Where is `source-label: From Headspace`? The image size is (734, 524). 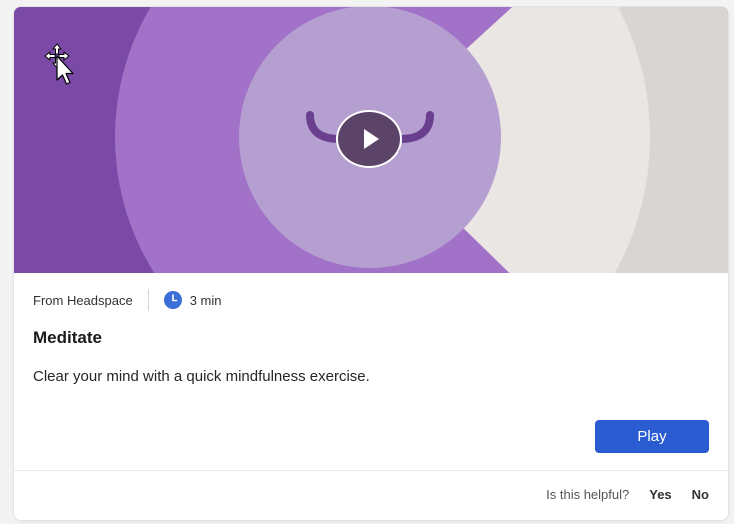 source-label: From Headspace is located at coordinates (83, 300).